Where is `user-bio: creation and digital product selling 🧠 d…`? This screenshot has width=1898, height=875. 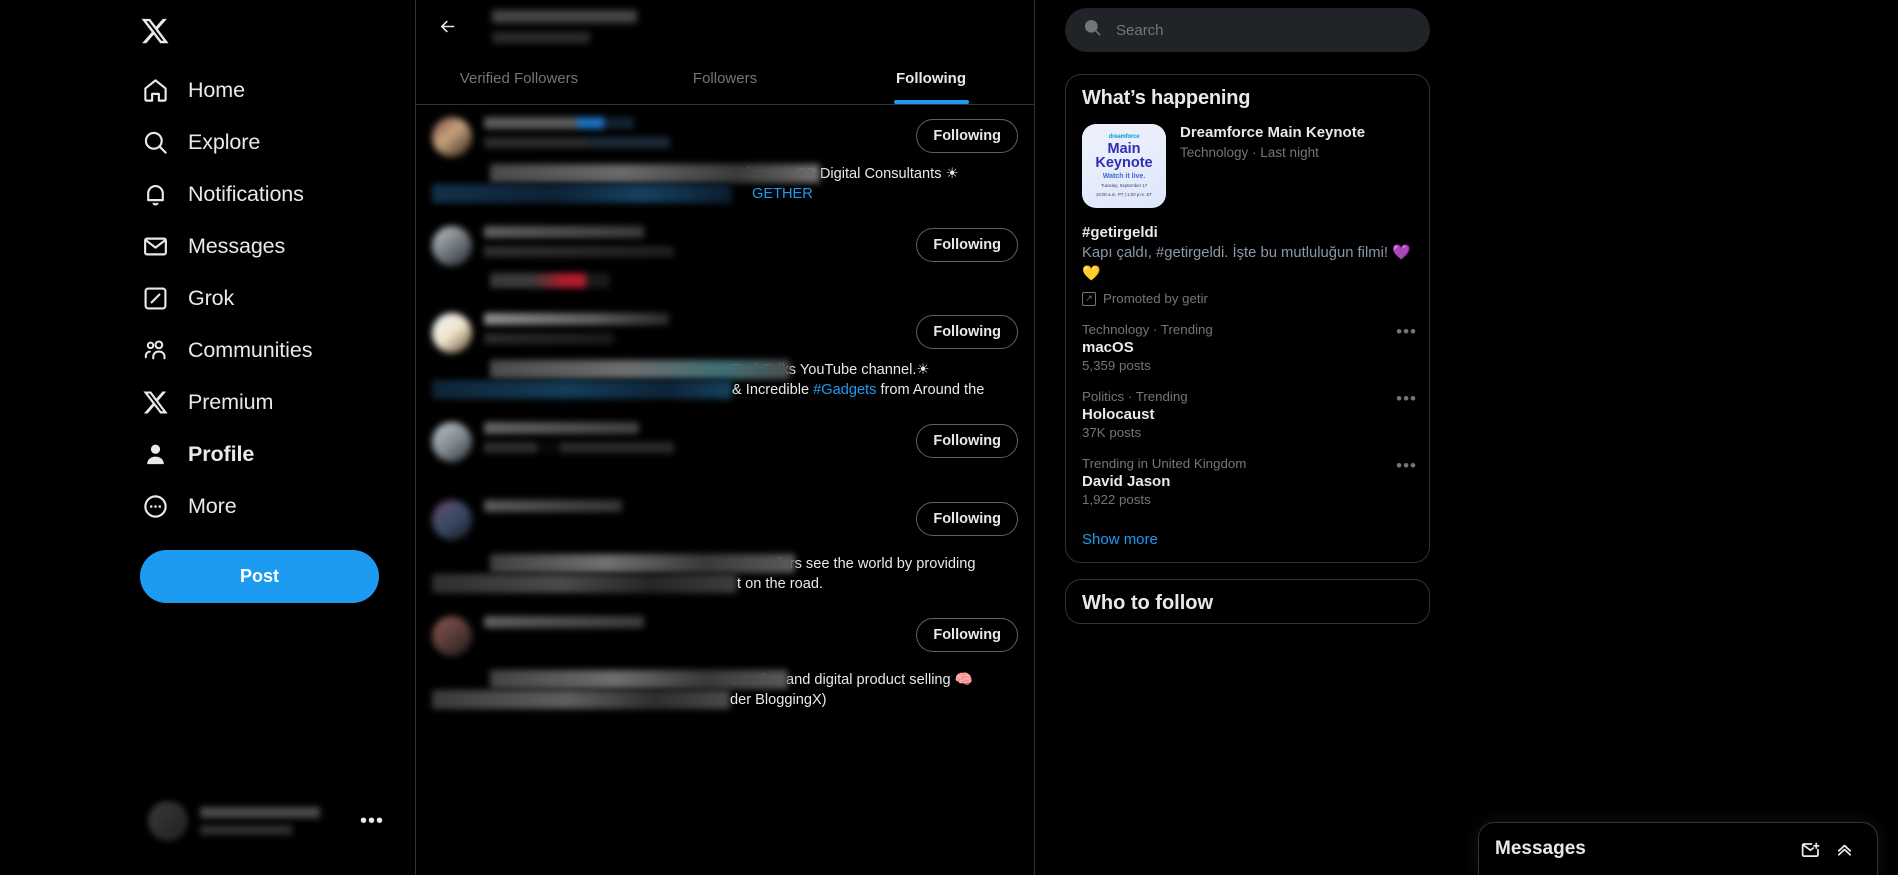 user-bio: creation and digital product selling 🧠 d… is located at coordinates (725, 690).